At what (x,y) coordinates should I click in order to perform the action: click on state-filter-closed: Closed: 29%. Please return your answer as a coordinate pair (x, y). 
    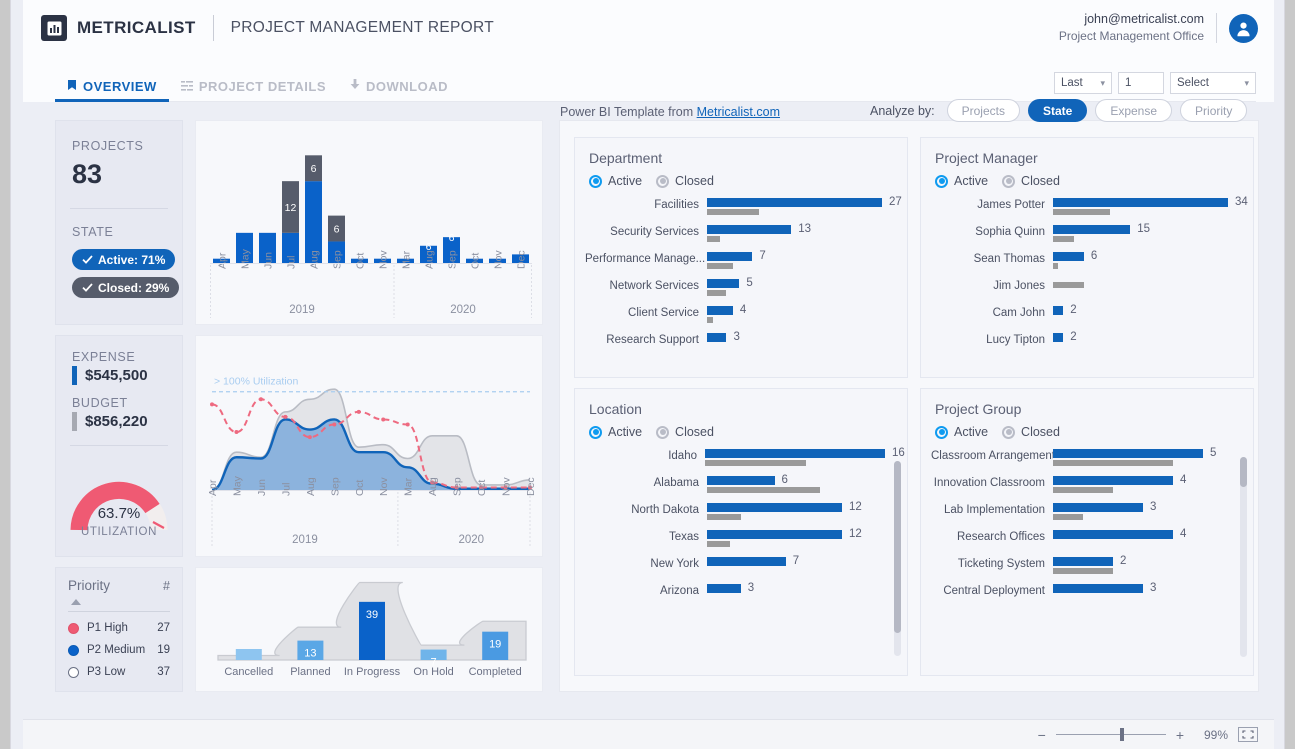
    Looking at the image, I should click on (126, 287).